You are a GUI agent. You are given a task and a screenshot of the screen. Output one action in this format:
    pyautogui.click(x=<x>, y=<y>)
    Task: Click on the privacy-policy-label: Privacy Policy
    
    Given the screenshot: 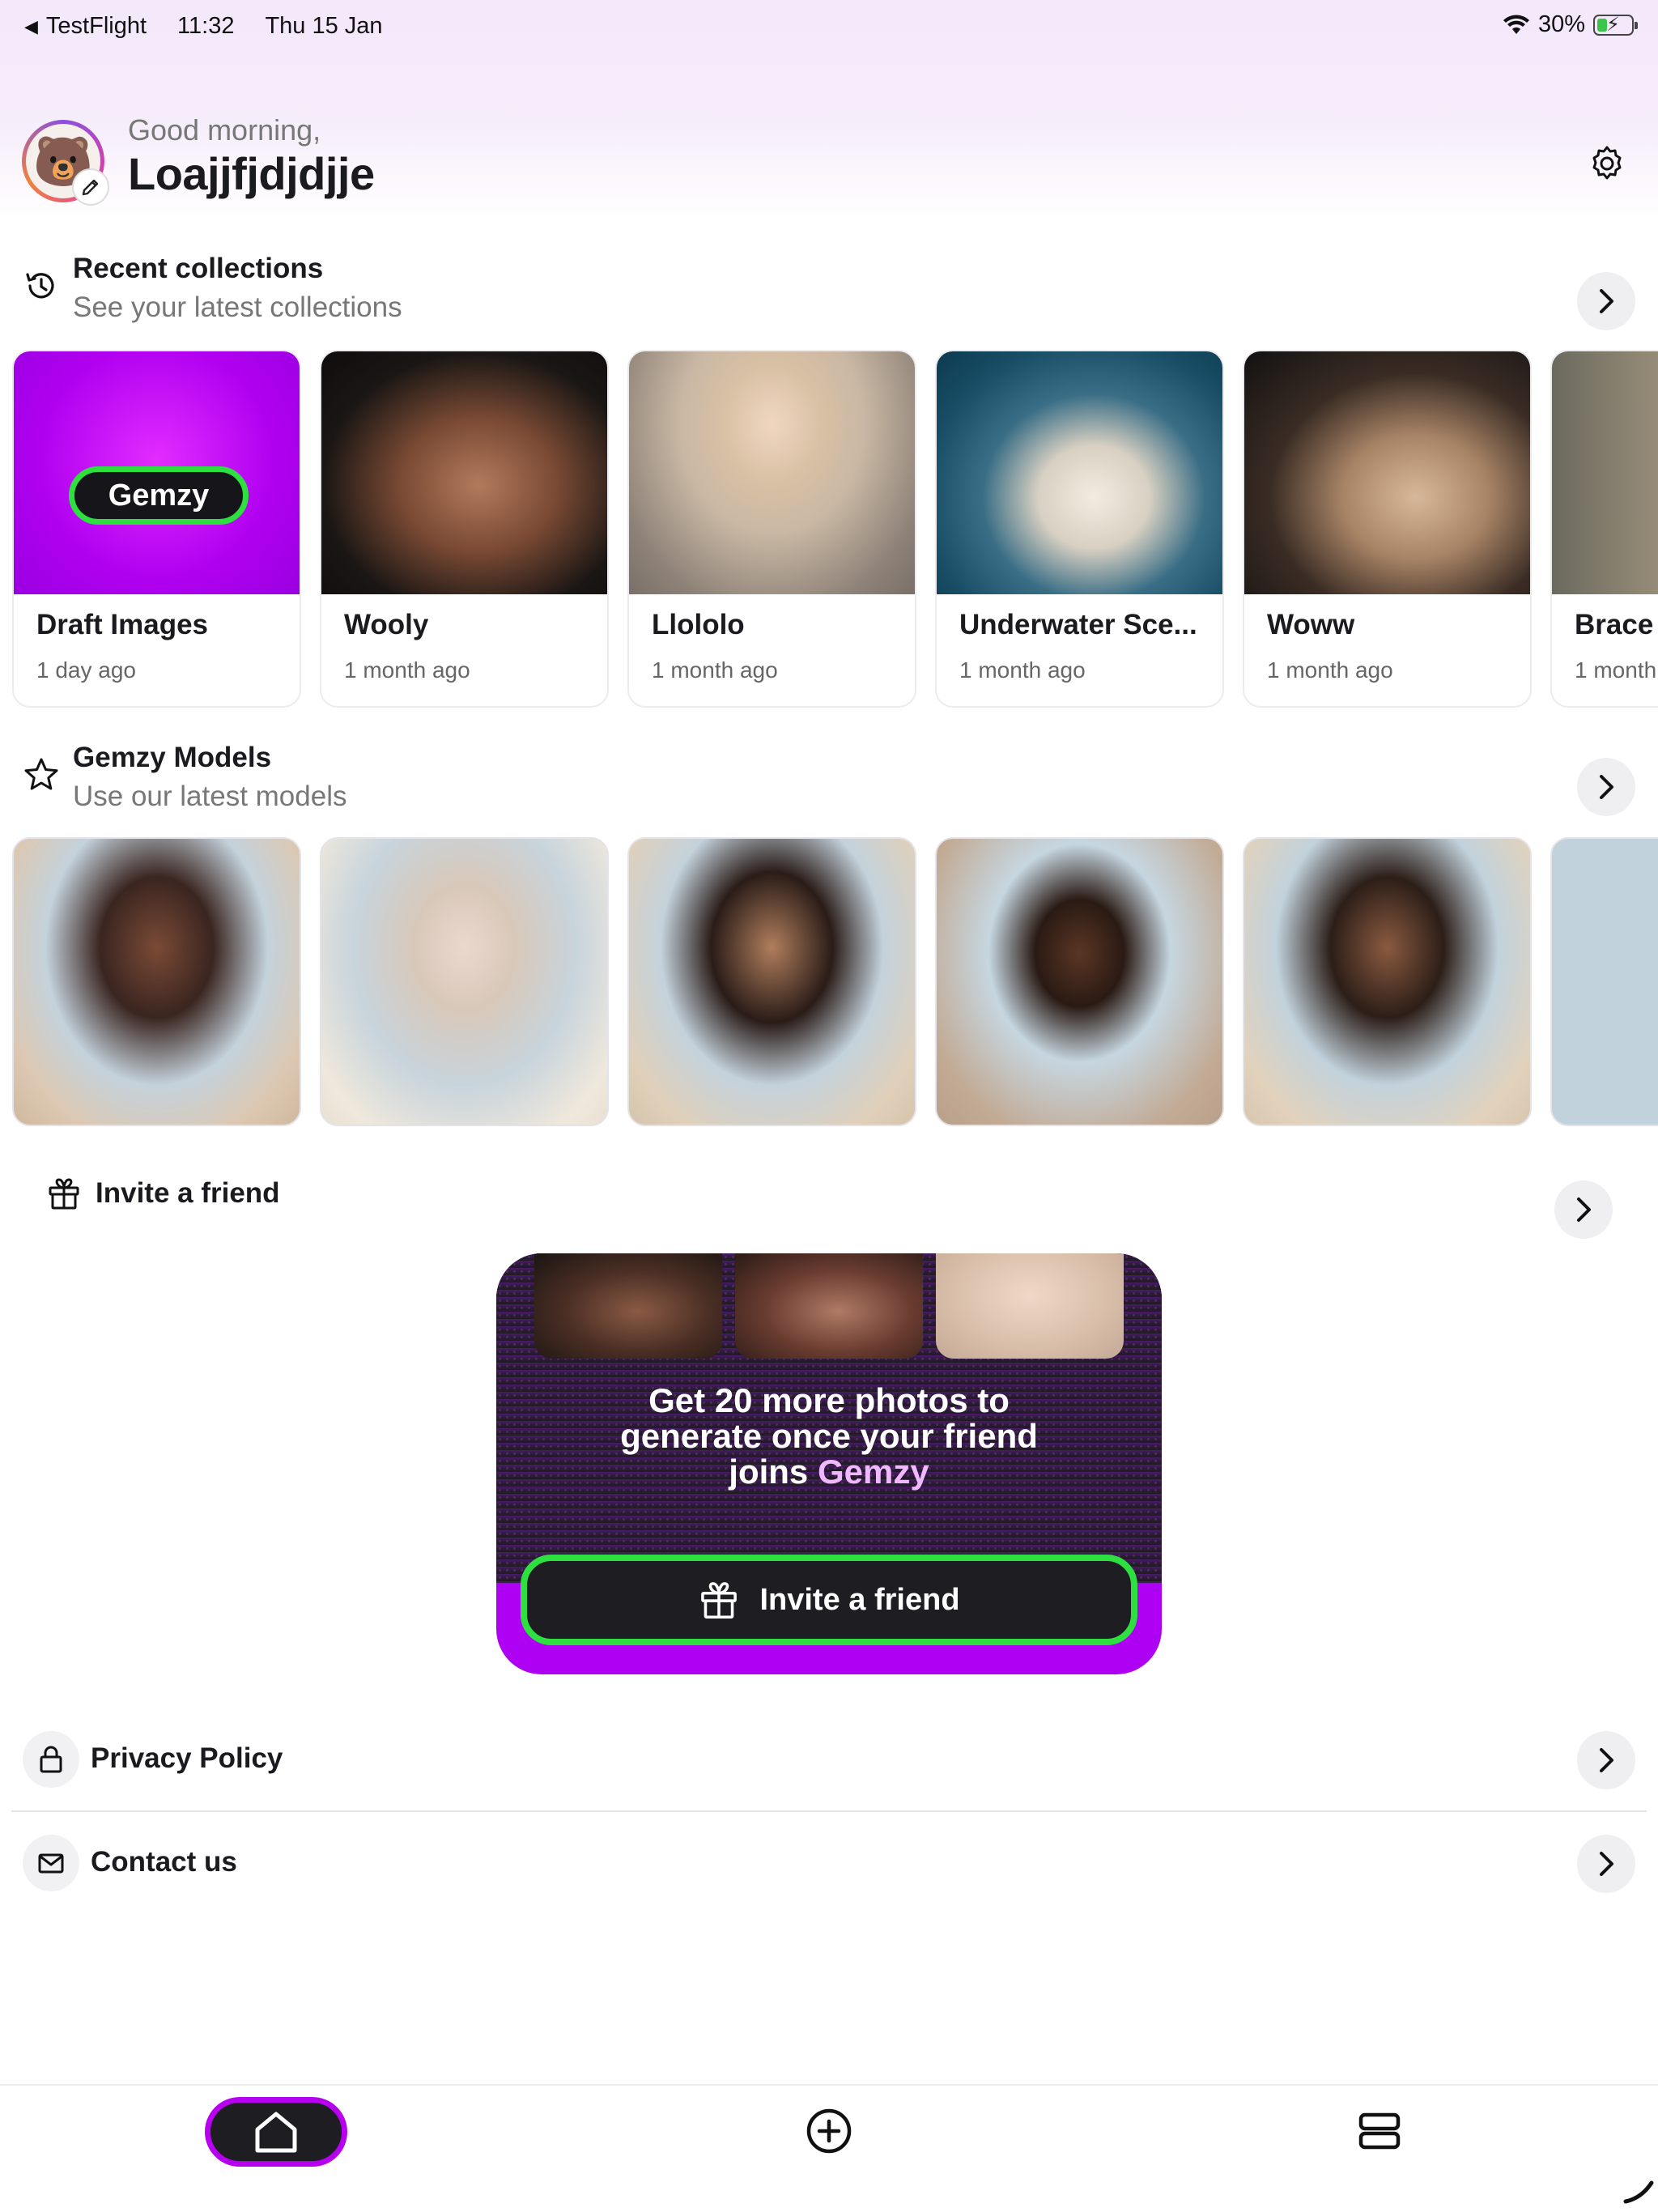 What is the action you would take?
    pyautogui.click(x=187, y=1758)
    